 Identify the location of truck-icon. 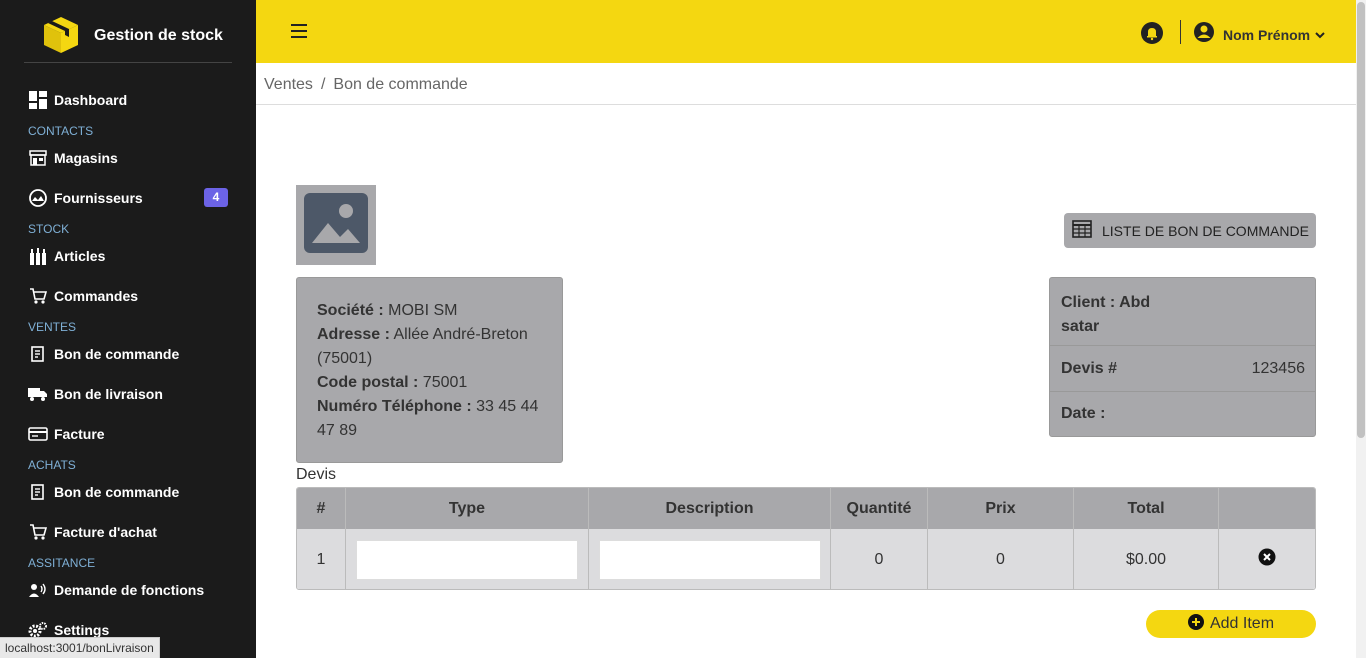
(38, 394).